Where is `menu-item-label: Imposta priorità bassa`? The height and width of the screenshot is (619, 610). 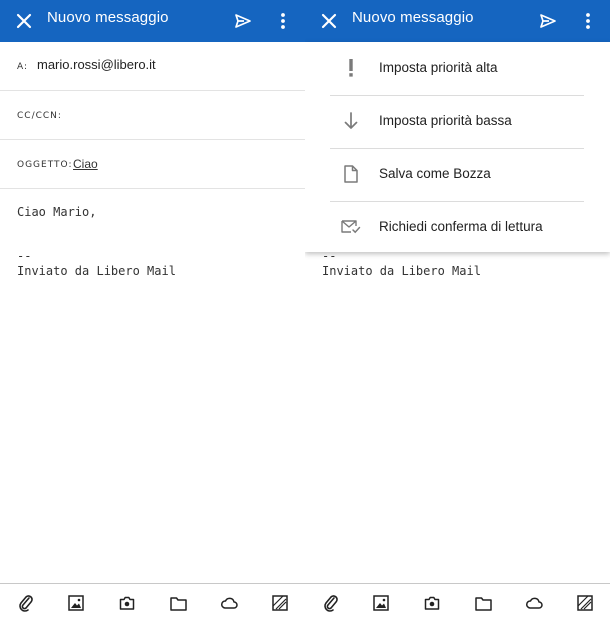 menu-item-label: Imposta priorità bassa is located at coordinates (445, 120).